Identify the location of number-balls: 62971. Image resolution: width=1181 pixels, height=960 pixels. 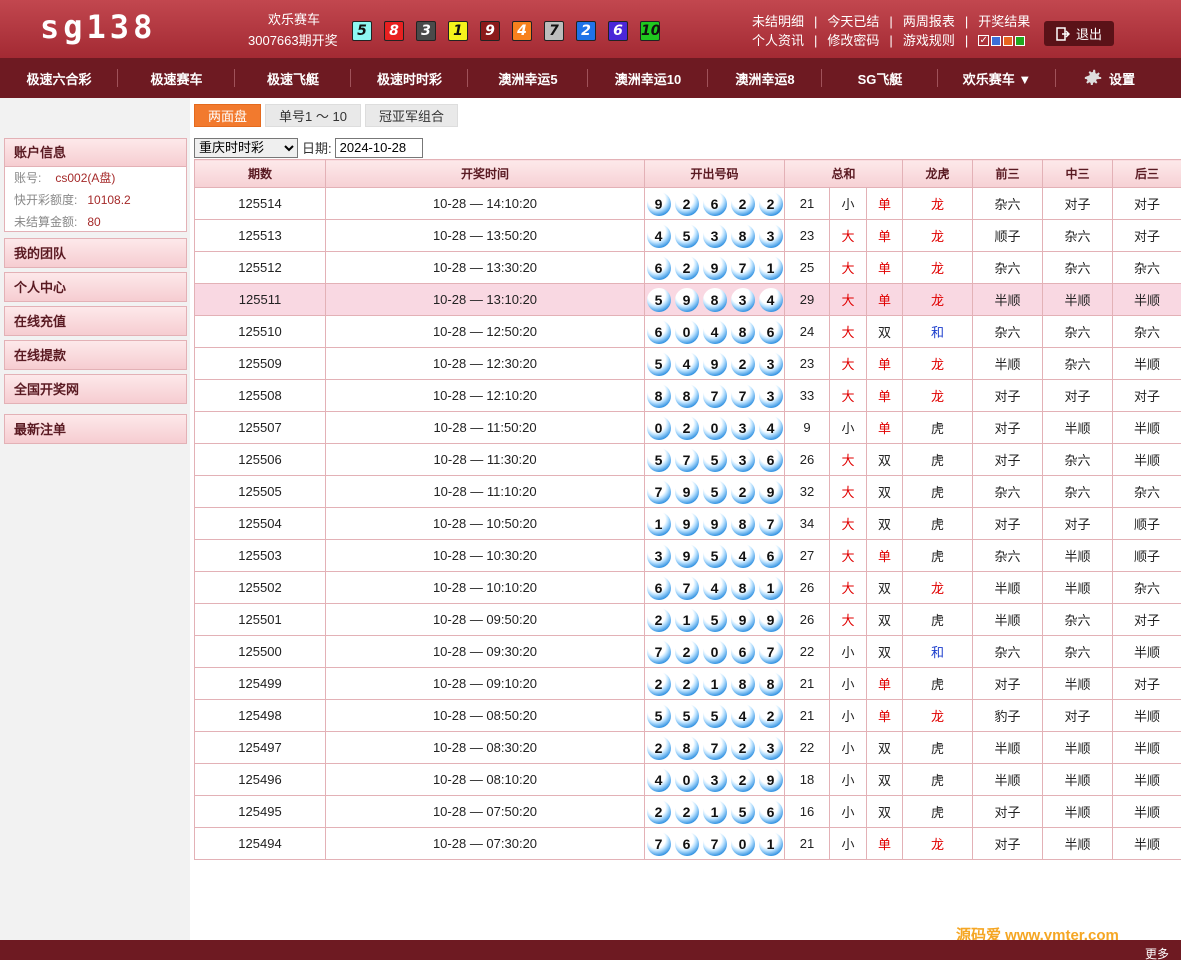
(714, 267).